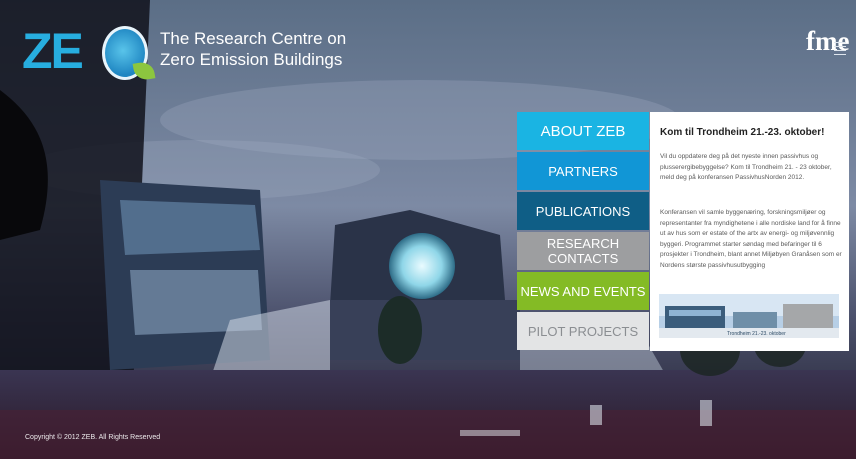 Image resolution: width=856 pixels, height=459 pixels. Describe the element at coordinates (583, 131) in the screenshot. I see `nav-about-zeb: About ZEB` at that location.